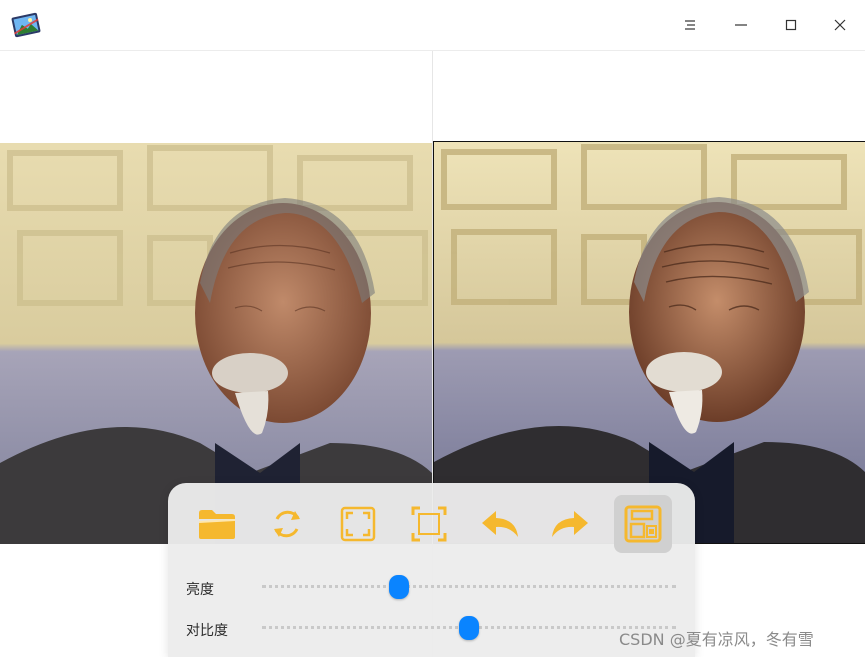 The width and height of the screenshot is (865, 657). I want to click on crop-icon, so click(429, 524).